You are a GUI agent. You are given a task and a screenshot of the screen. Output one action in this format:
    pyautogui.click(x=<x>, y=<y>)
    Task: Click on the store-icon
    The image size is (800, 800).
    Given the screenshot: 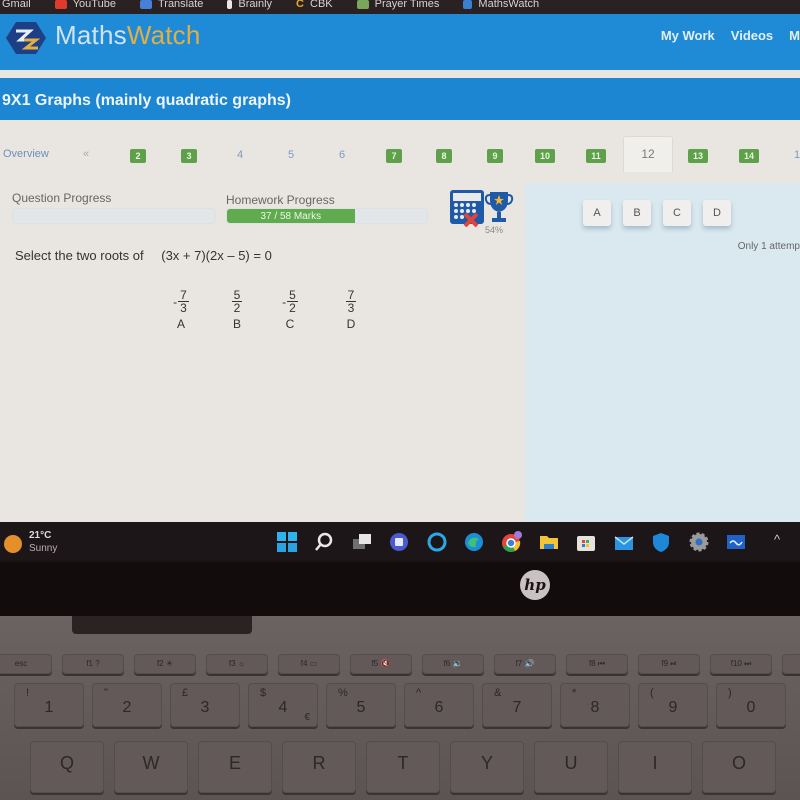 What is the action you would take?
    pyautogui.click(x=586, y=542)
    